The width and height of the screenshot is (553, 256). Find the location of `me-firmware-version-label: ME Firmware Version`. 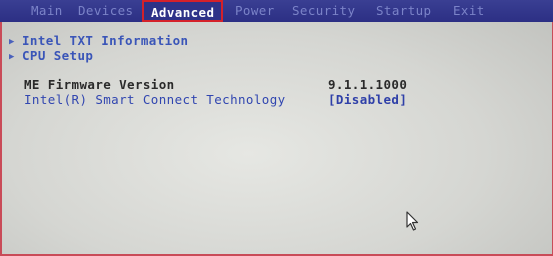

me-firmware-version-label: ME Firmware Version is located at coordinates (99, 84).